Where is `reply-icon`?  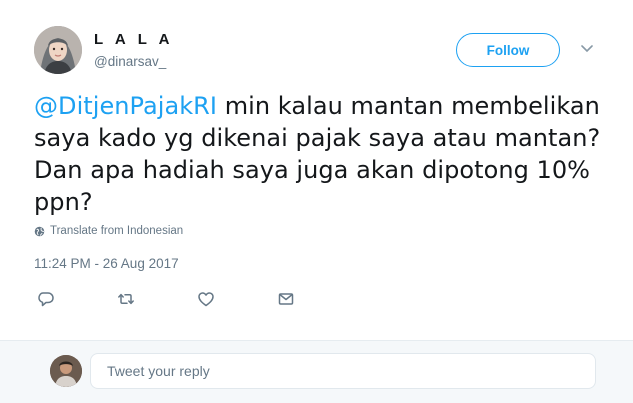 reply-icon is located at coordinates (46, 299).